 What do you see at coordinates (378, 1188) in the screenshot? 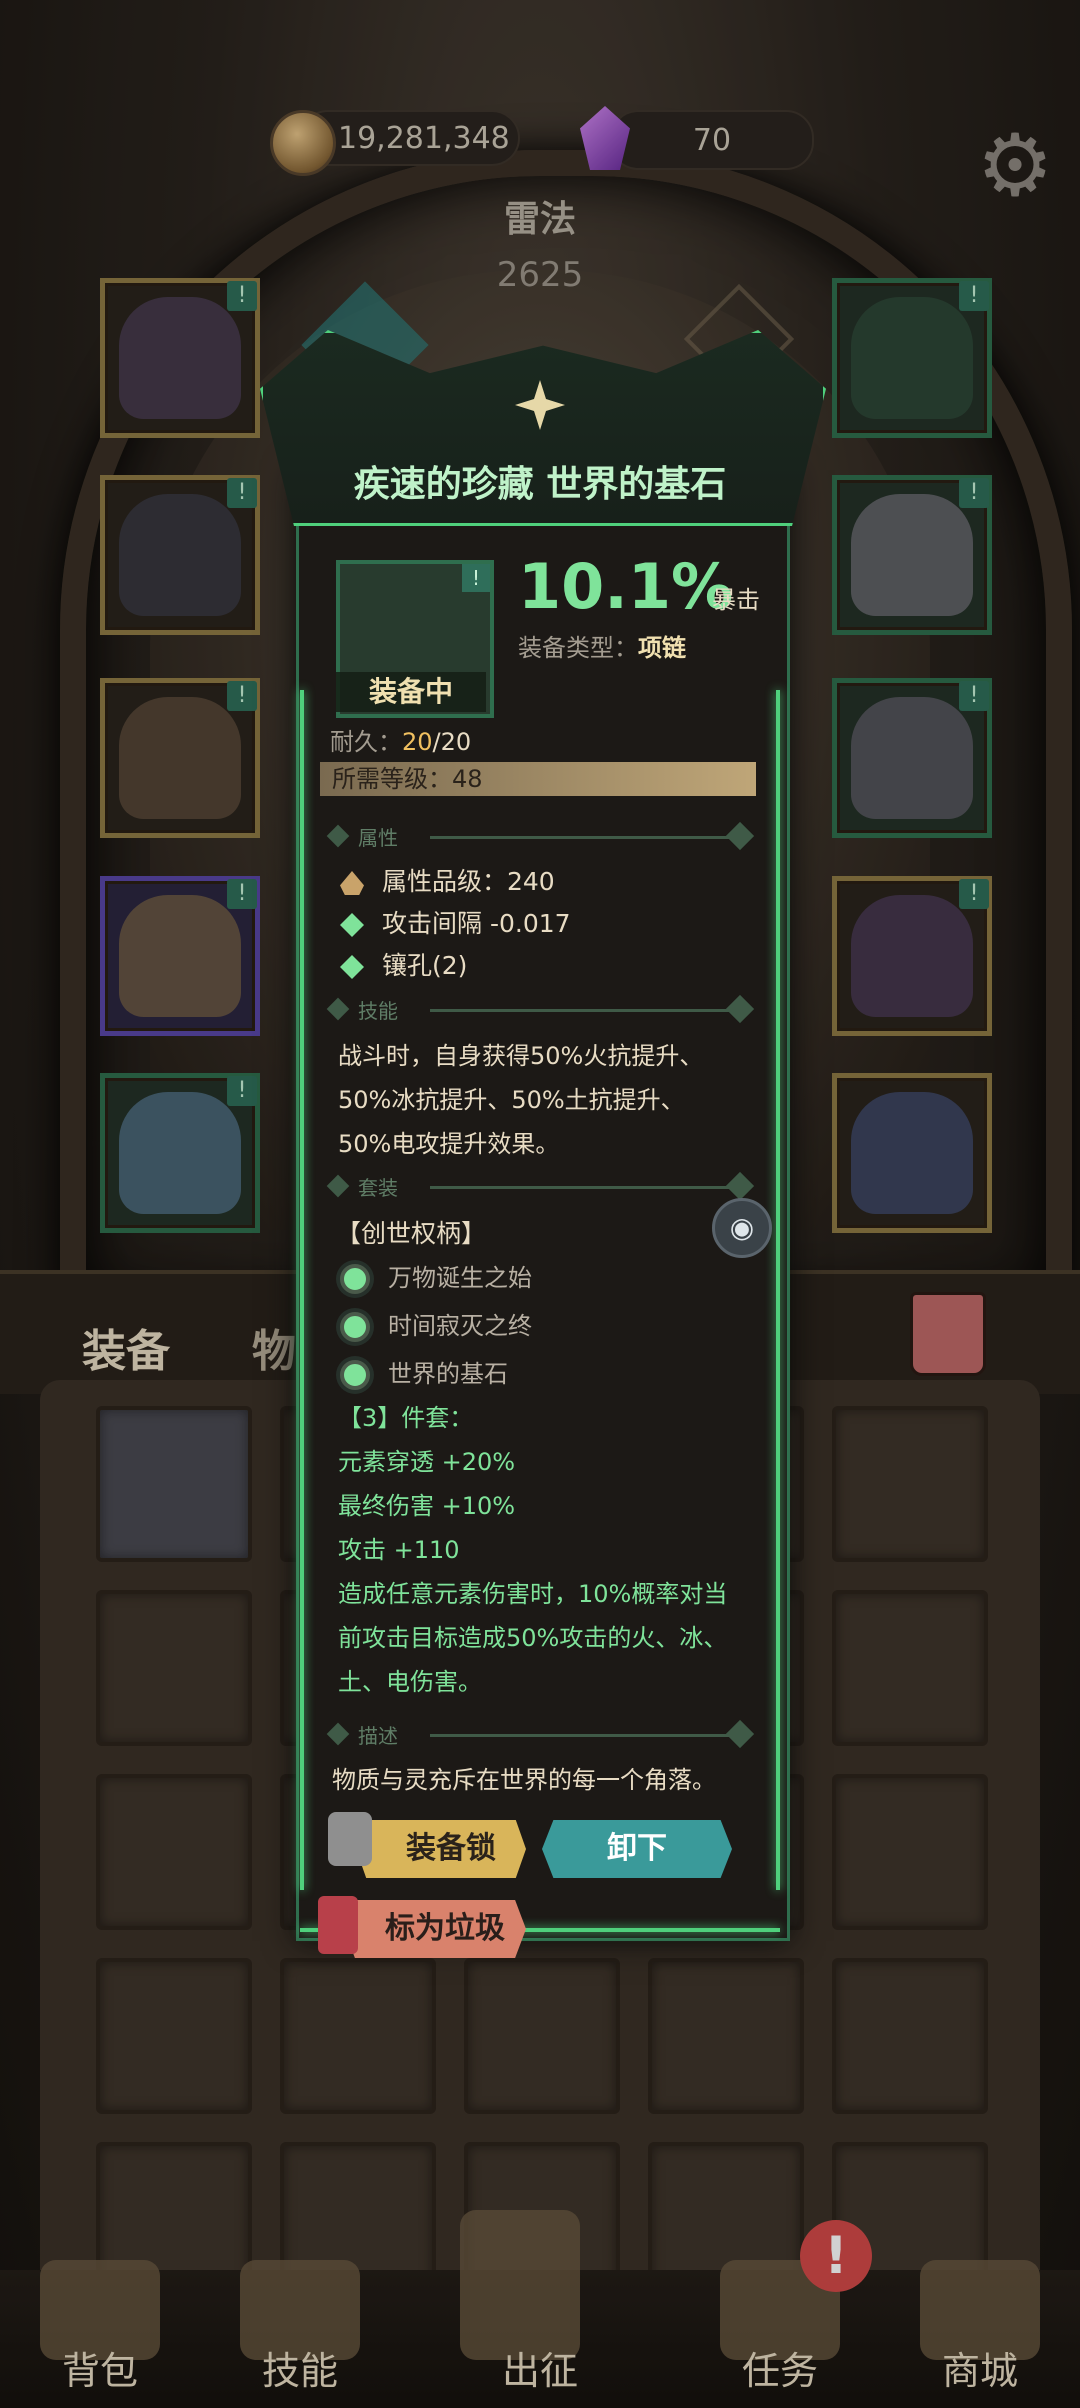
I see `section-set-label: 套装` at bounding box center [378, 1188].